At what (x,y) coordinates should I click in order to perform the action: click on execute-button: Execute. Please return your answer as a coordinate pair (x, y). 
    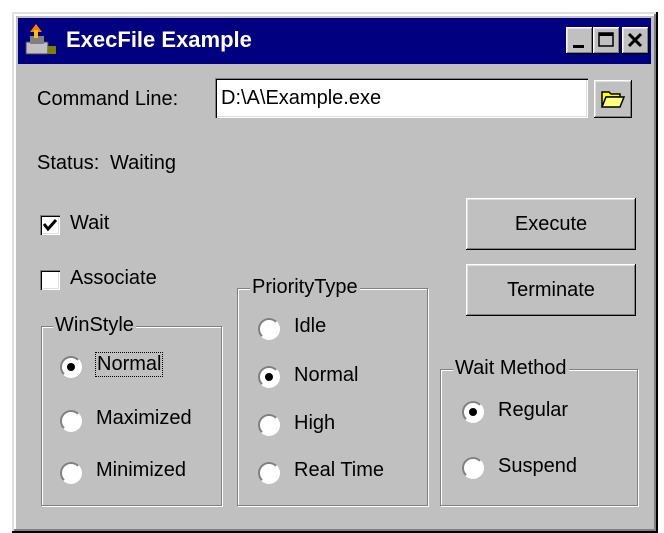
    Looking at the image, I should click on (551, 224).